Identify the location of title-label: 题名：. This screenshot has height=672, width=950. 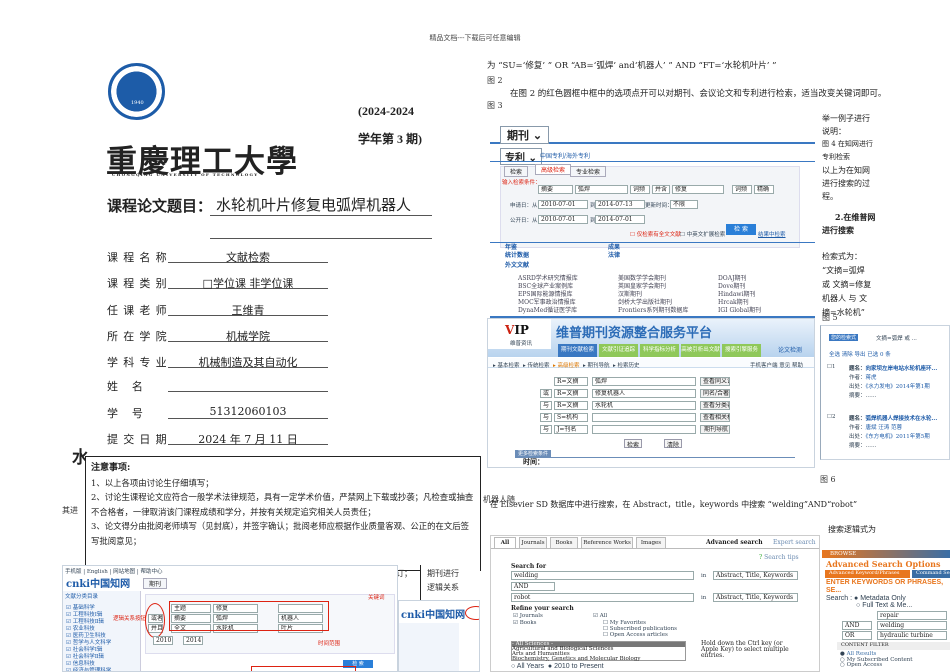
(857, 419).